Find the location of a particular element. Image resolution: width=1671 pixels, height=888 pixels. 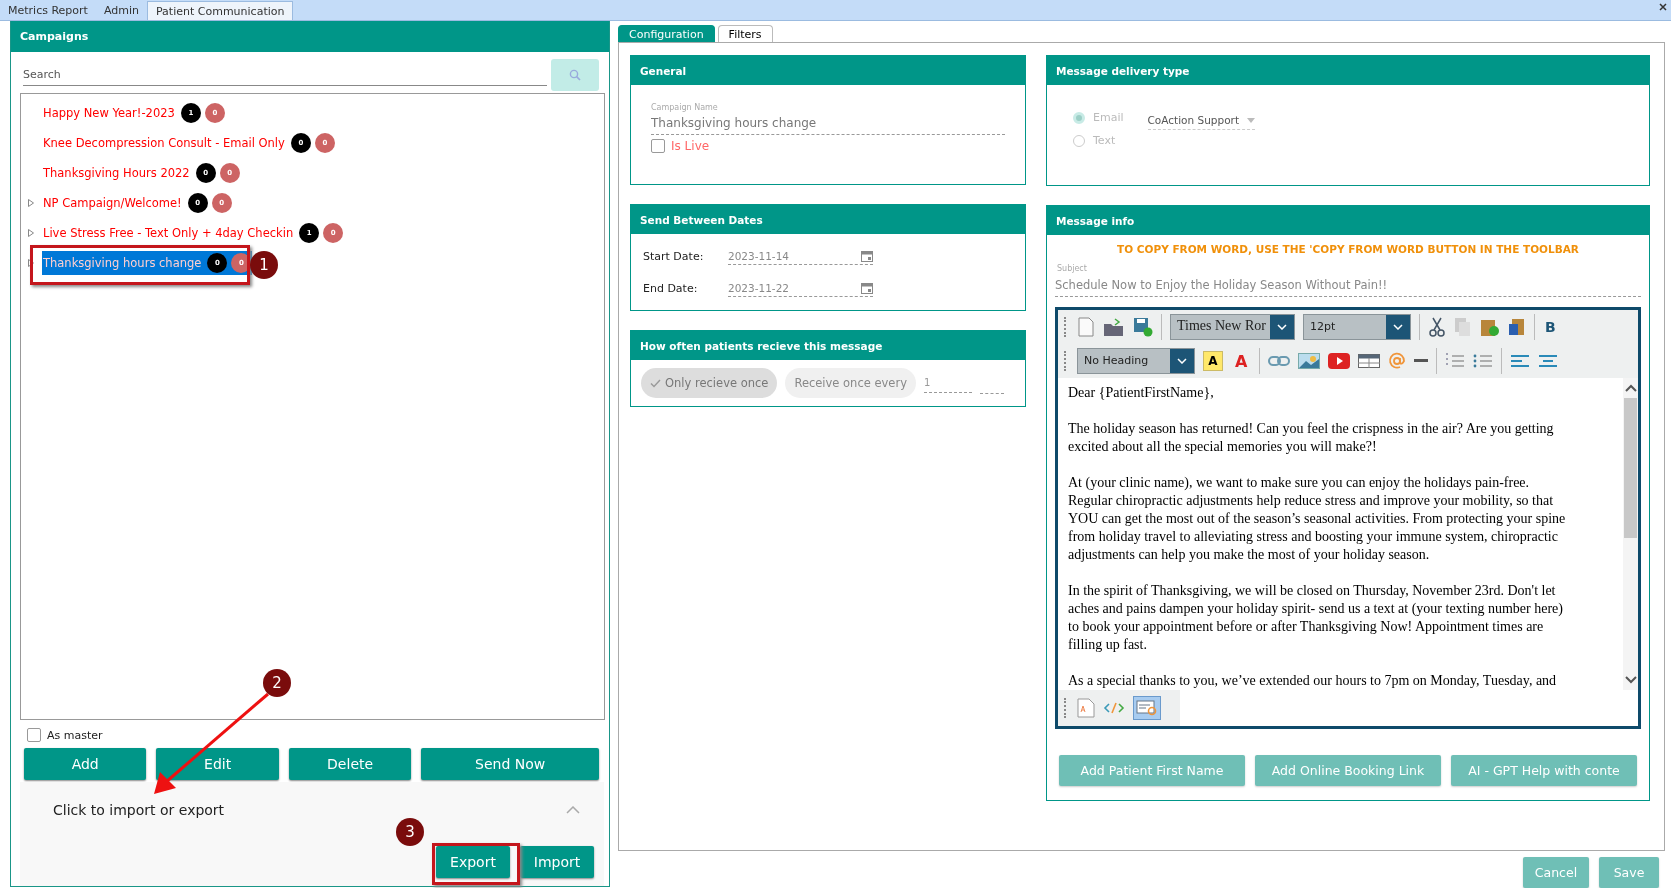

module-tab: Admin is located at coordinates (121, 10).